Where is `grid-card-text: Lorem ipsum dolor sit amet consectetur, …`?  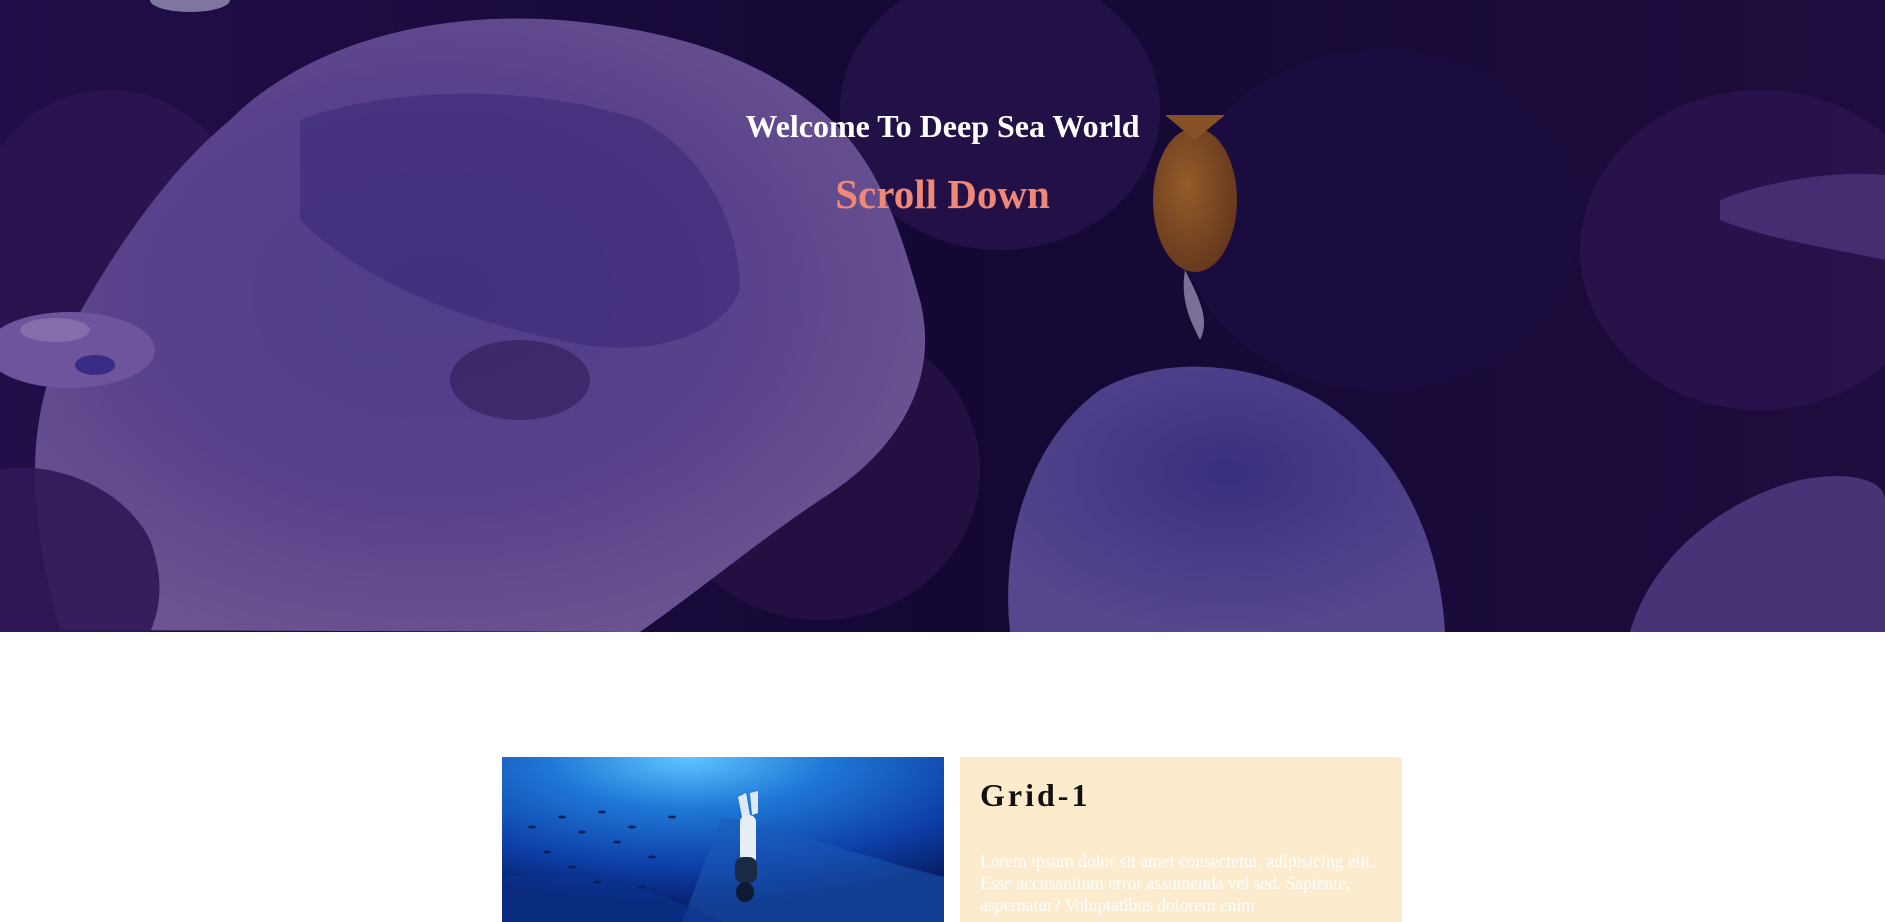
grid-card-text: Lorem ipsum dolor sit amet consectetur, … is located at coordinates (1177, 883).